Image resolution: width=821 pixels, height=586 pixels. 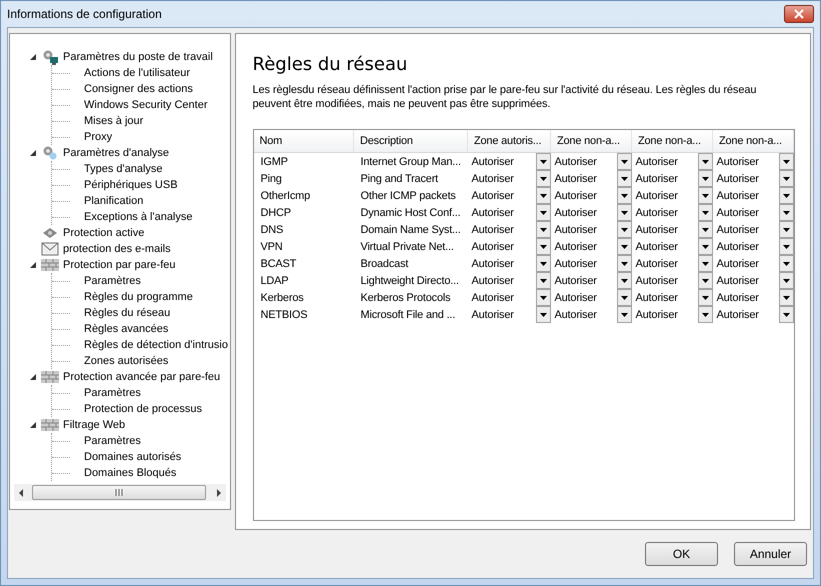 What do you see at coordinates (119, 492) in the screenshot?
I see `scrollbar-thumb` at bounding box center [119, 492].